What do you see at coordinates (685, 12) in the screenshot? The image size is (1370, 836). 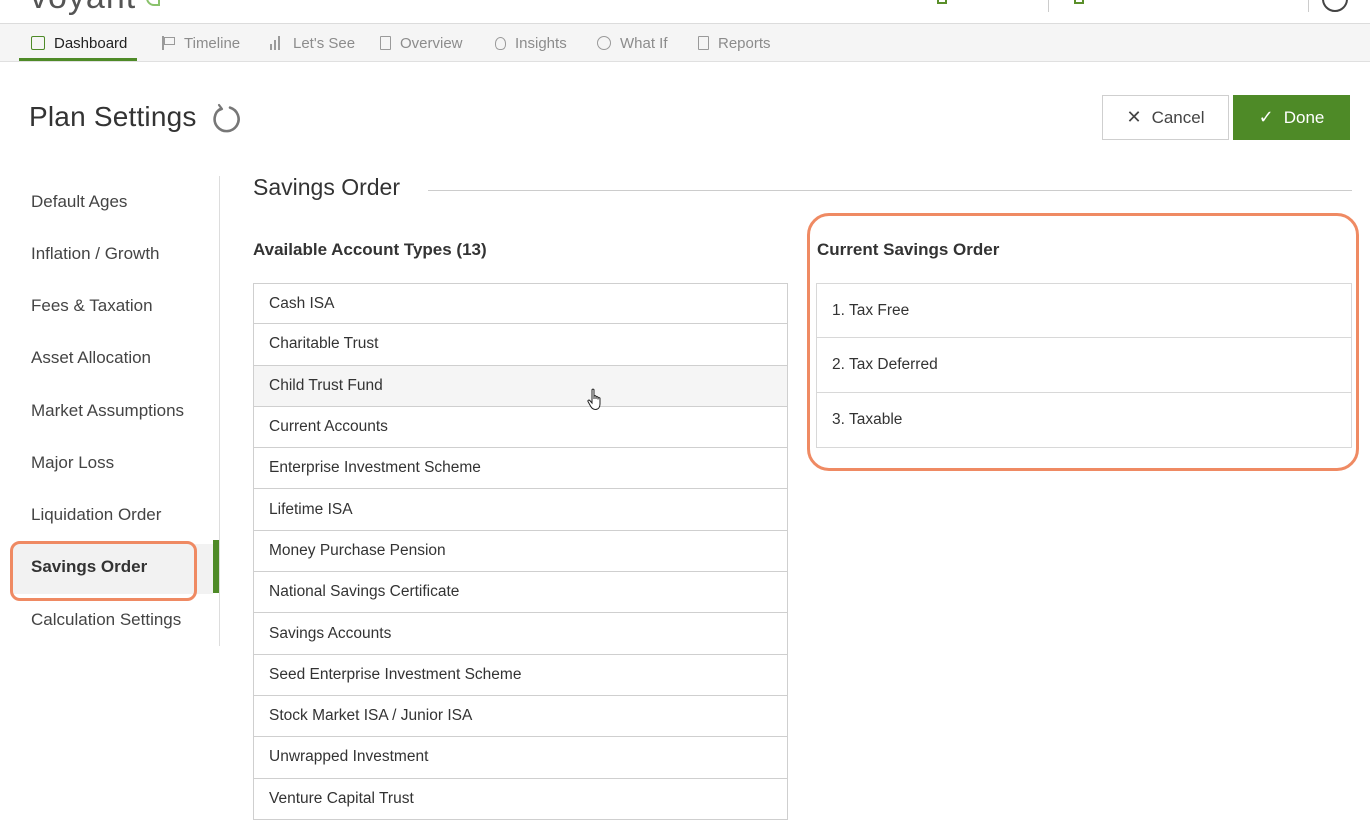 I see `app-header: voyant` at bounding box center [685, 12].